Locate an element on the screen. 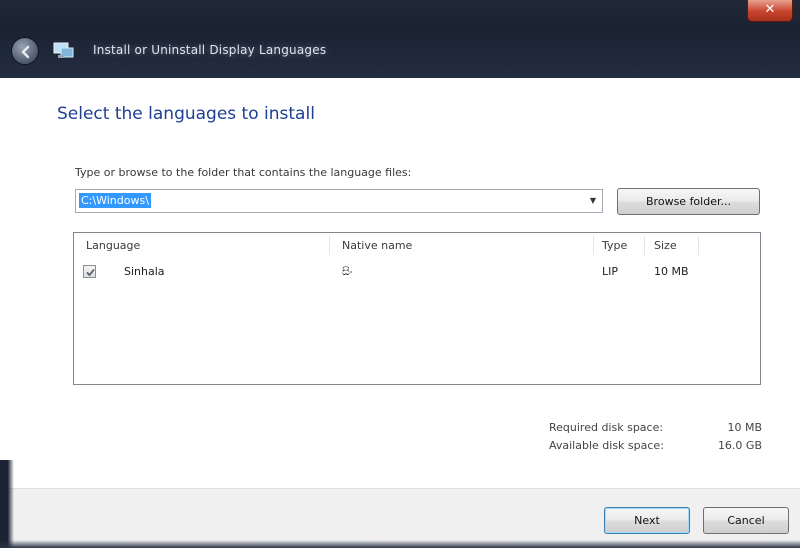  back-arrow-icon is located at coordinates (25, 52).